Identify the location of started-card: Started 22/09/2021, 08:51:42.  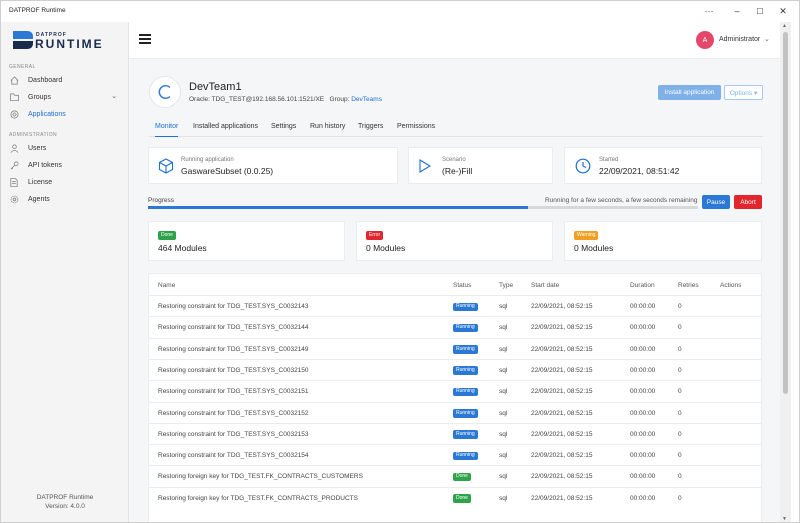
(663, 165).